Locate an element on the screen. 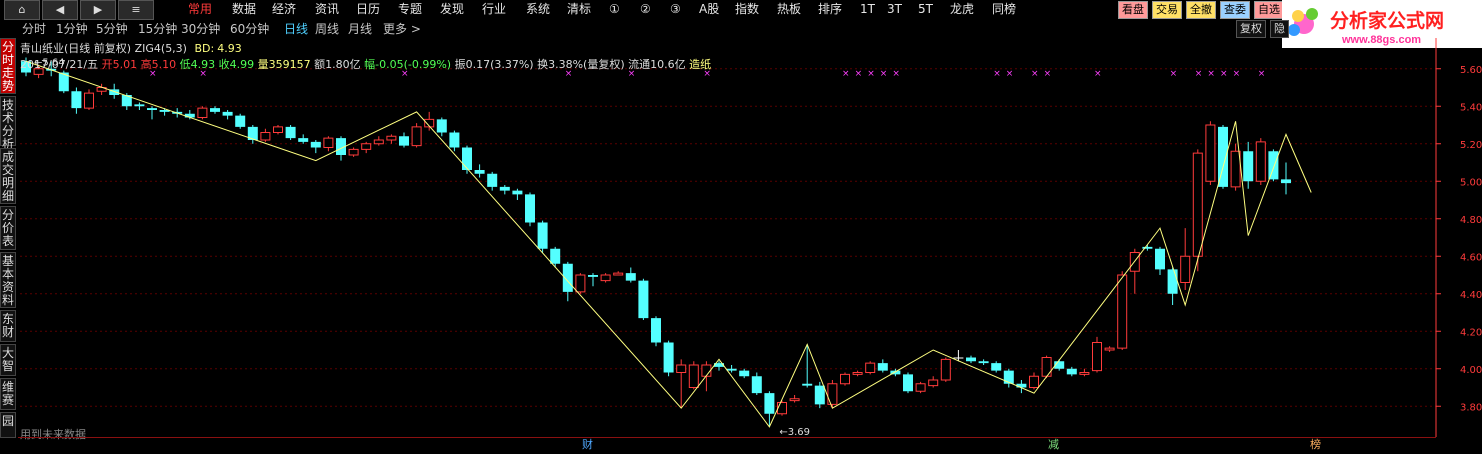  menu-item-1: 数据 is located at coordinates (244, 9).